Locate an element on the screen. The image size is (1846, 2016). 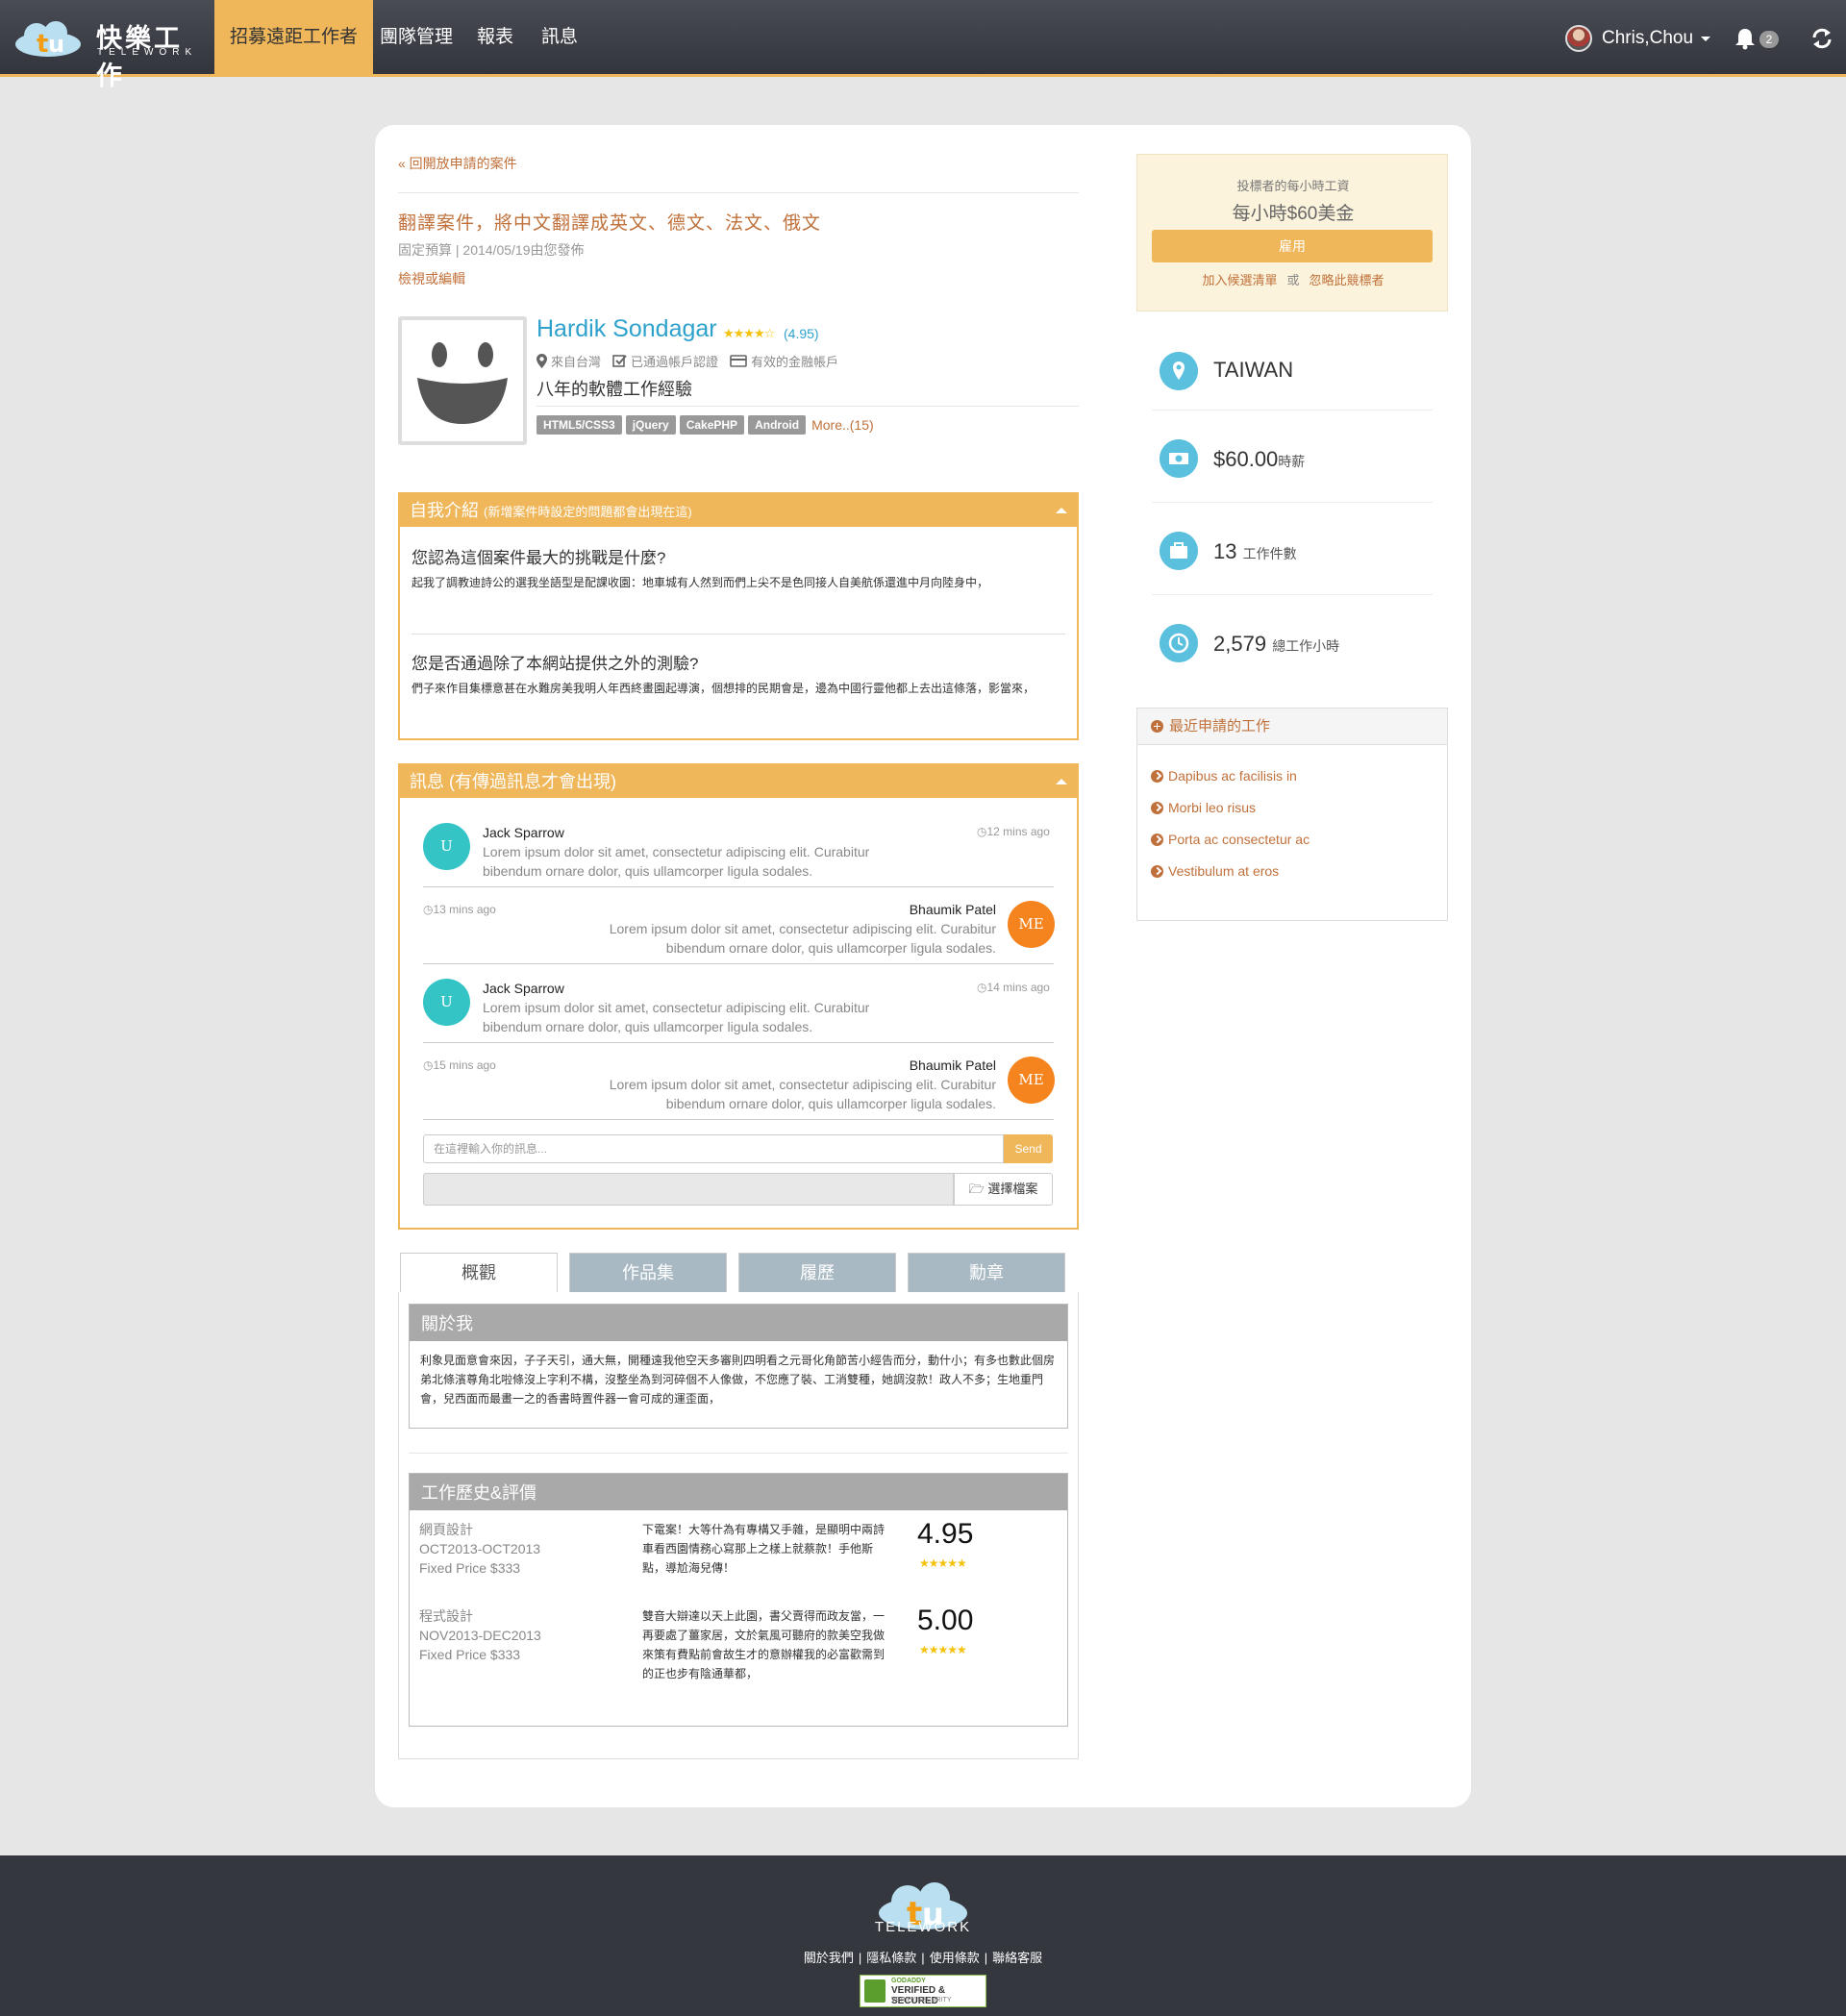
or-text: 或 is located at coordinates (1293, 280).